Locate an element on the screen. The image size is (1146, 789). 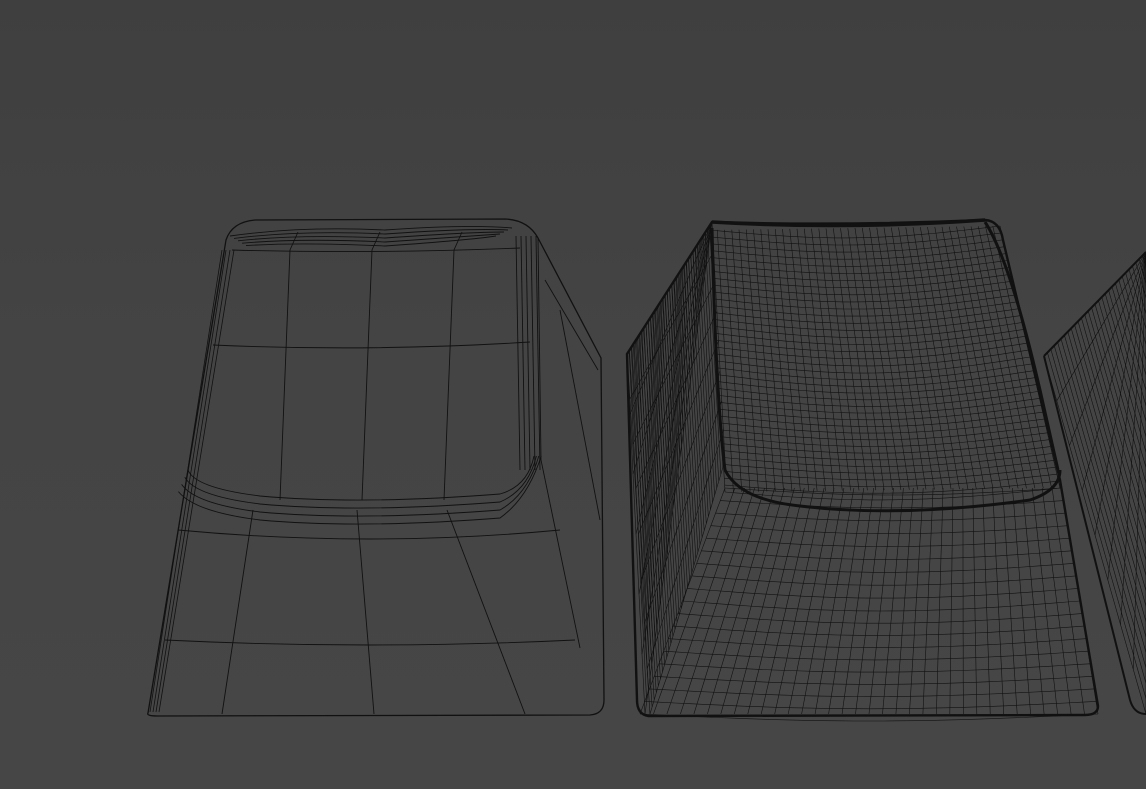
outline is located at coordinates (1094, 304).